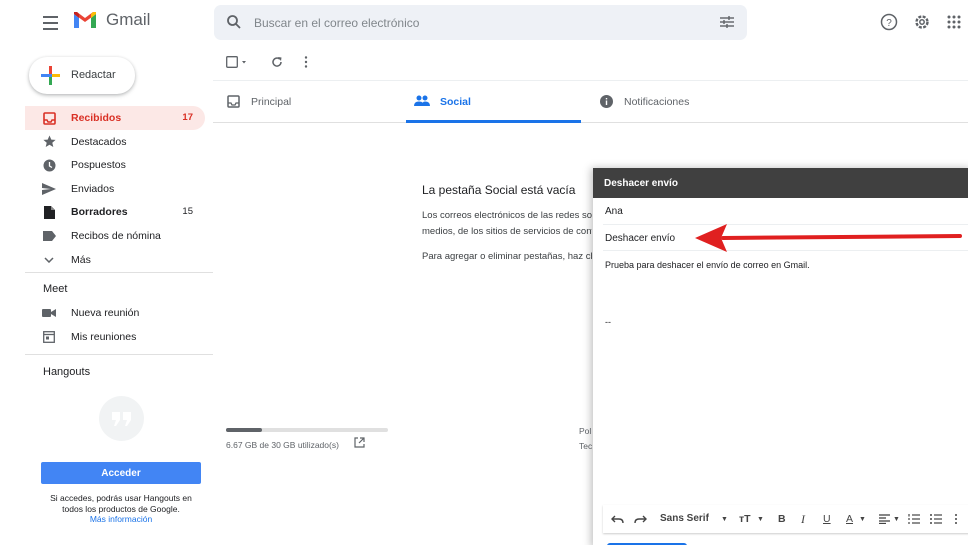 The height and width of the screenshot is (545, 968). Describe the element at coordinates (49, 118) in the screenshot. I see `inbox-icon` at that location.